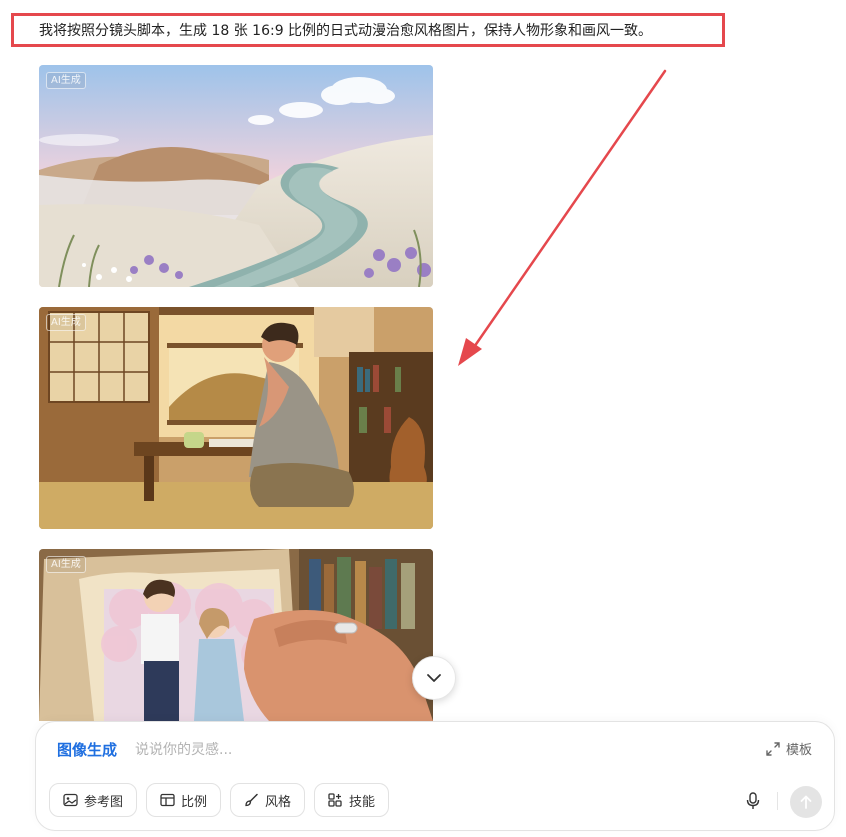 This screenshot has height=837, width=846. Describe the element at coordinates (251, 800) in the screenshot. I see `brush-icon` at that location.